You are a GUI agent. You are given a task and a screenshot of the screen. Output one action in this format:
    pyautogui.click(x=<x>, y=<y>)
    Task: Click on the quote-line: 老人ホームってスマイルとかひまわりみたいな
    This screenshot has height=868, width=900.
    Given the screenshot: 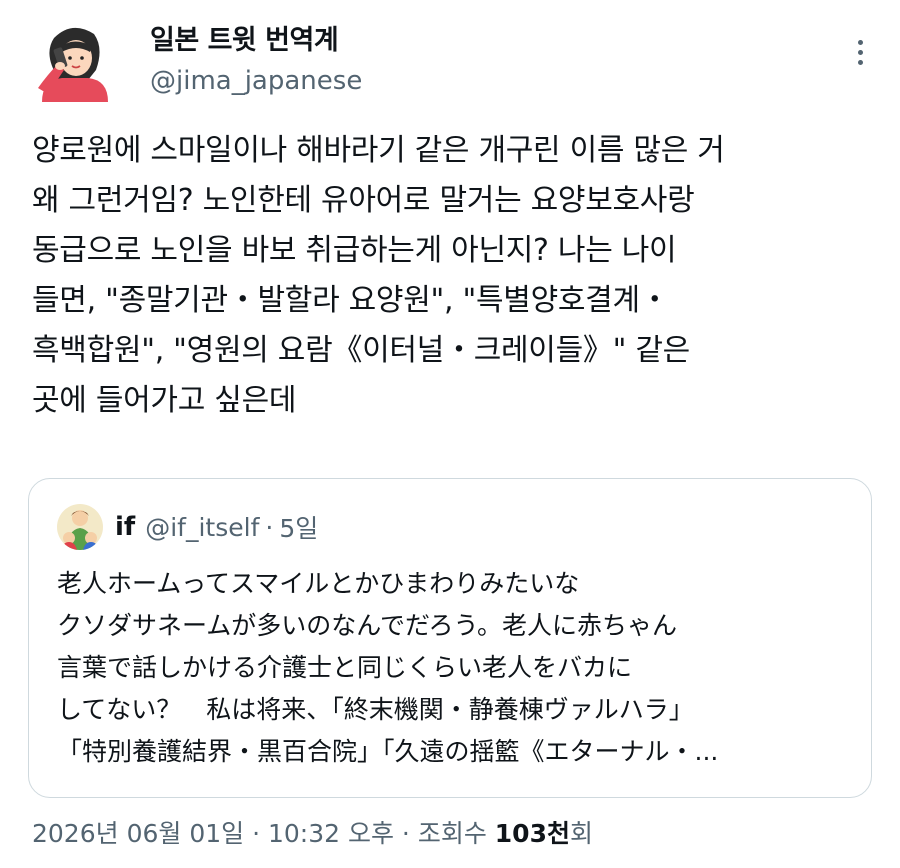 What is the action you would take?
    pyautogui.click(x=318, y=583)
    